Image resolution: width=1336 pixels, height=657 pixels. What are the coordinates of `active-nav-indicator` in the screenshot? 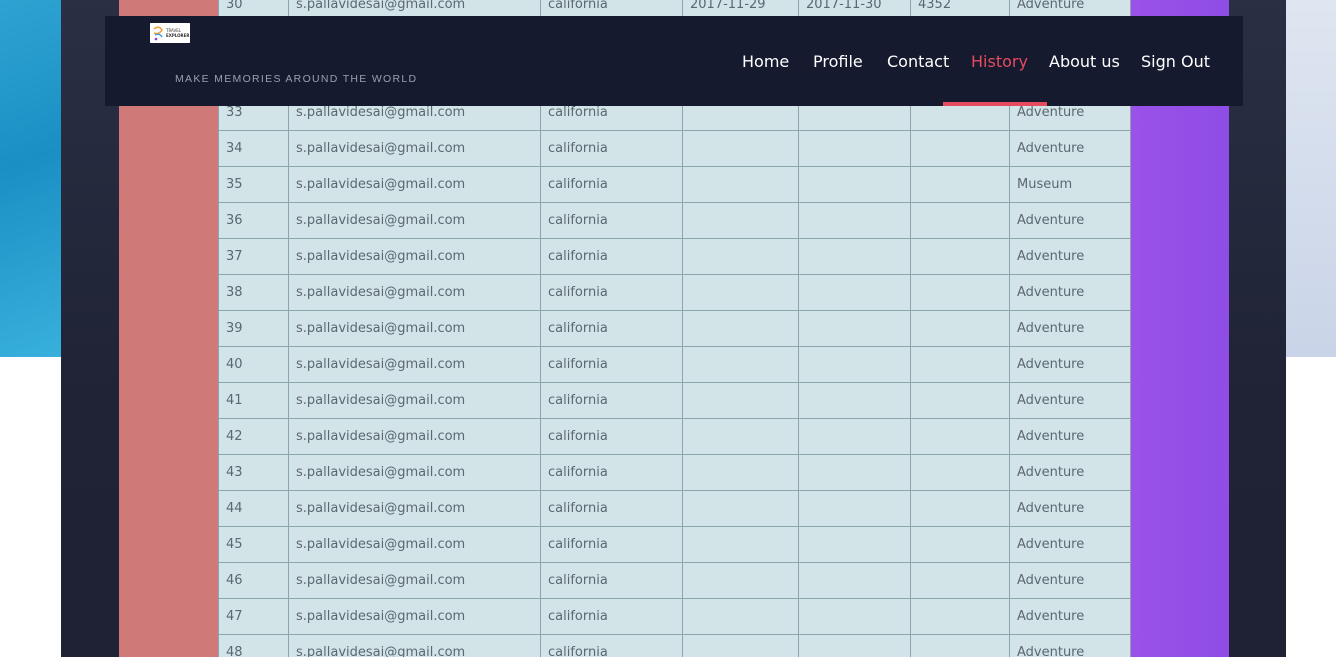 It's located at (995, 104).